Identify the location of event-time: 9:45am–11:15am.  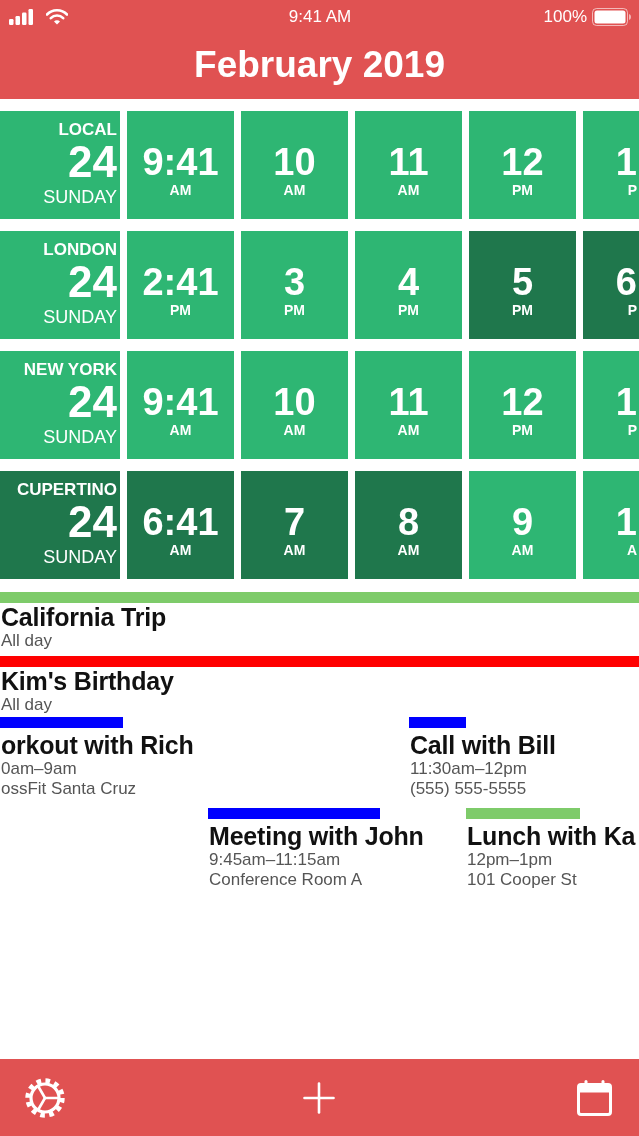
(275, 860).